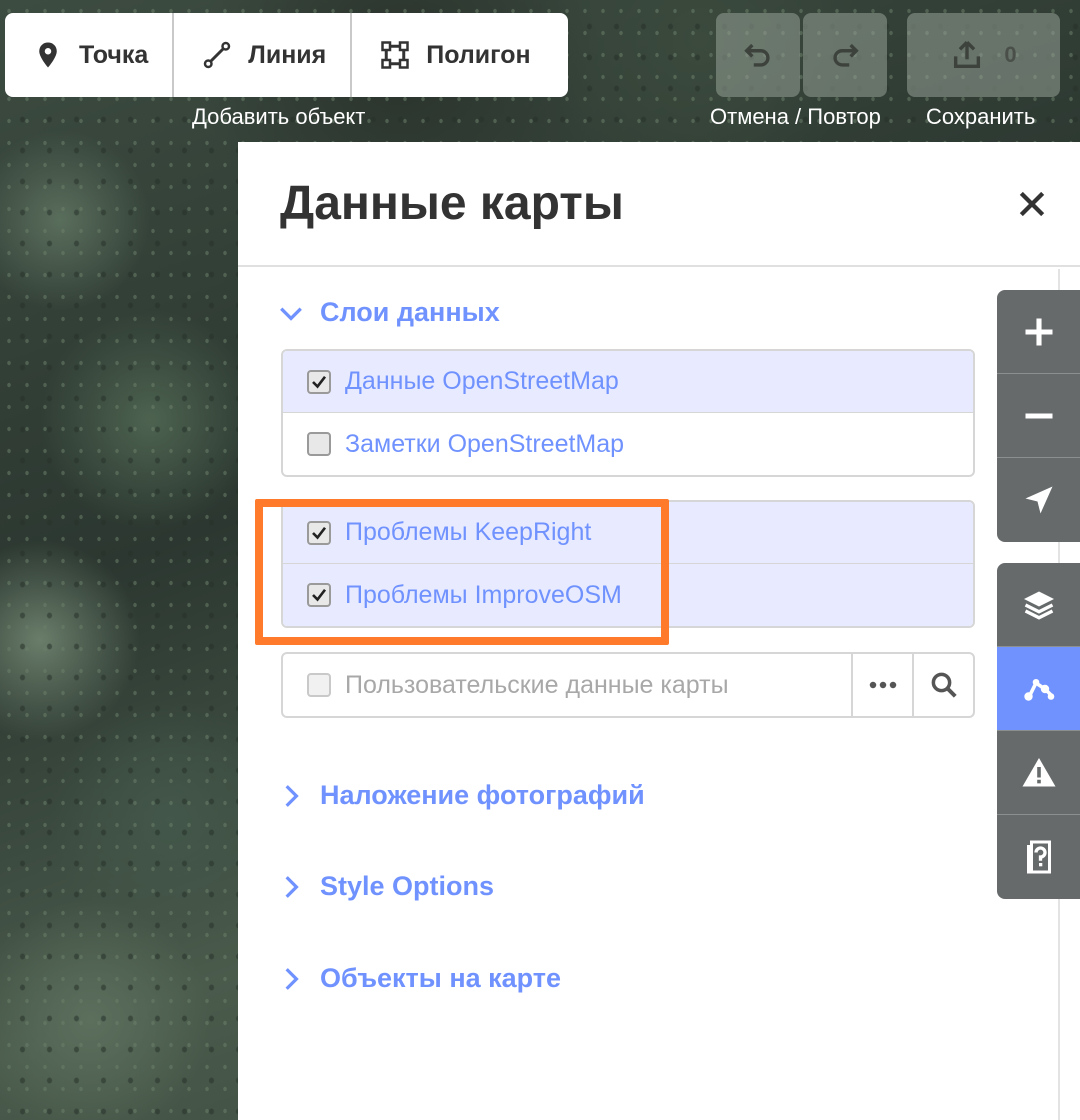  What do you see at coordinates (537, 684) in the screenshot?
I see `custom-data-label: Пользовательские данные карты` at bounding box center [537, 684].